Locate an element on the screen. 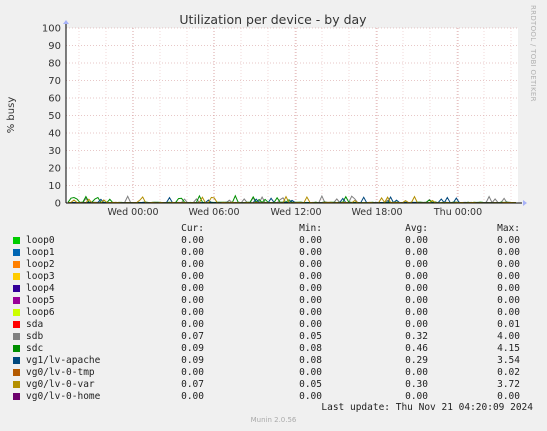 The image size is (547, 431). y-tick-label: 70 is located at coordinates (54, 81).